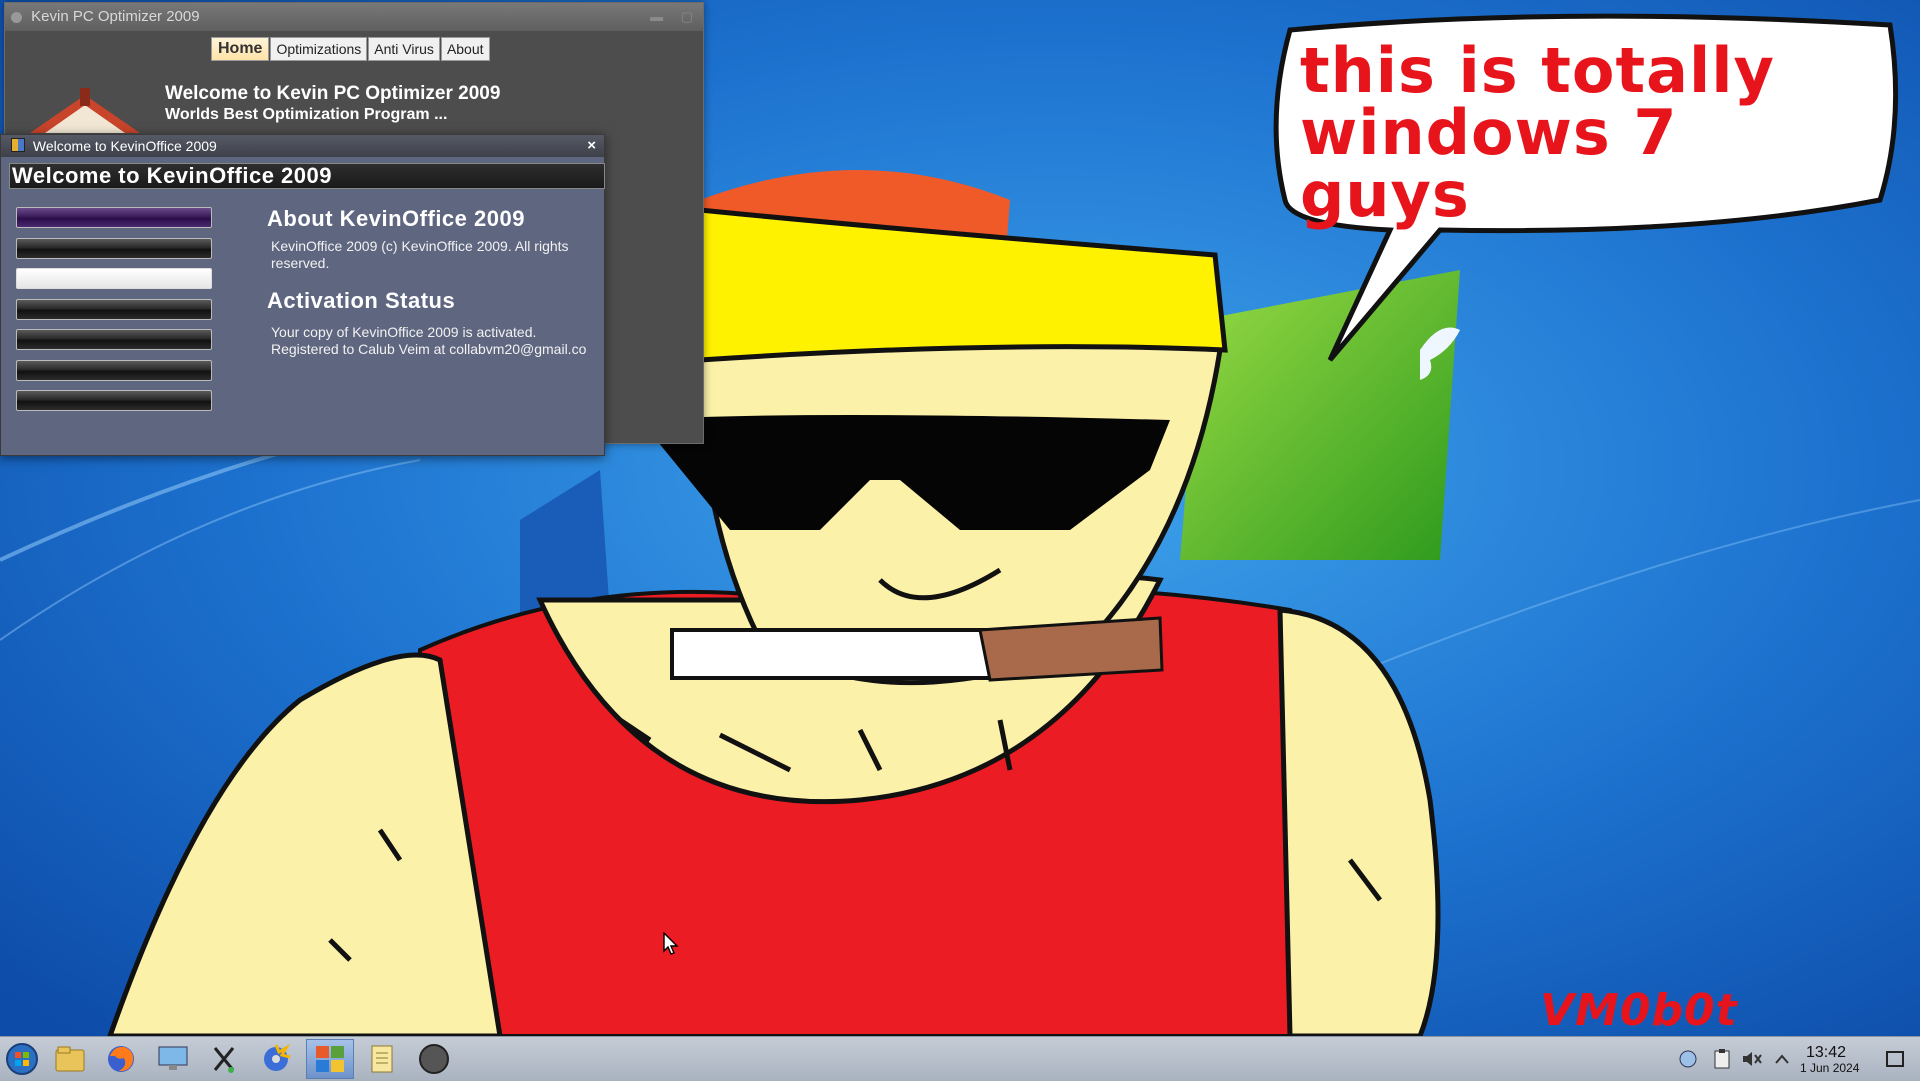 Image resolution: width=1920 pixels, height=1081 pixels. Describe the element at coordinates (671, 943) in the screenshot. I see `mouse-cursor-icon` at that location.